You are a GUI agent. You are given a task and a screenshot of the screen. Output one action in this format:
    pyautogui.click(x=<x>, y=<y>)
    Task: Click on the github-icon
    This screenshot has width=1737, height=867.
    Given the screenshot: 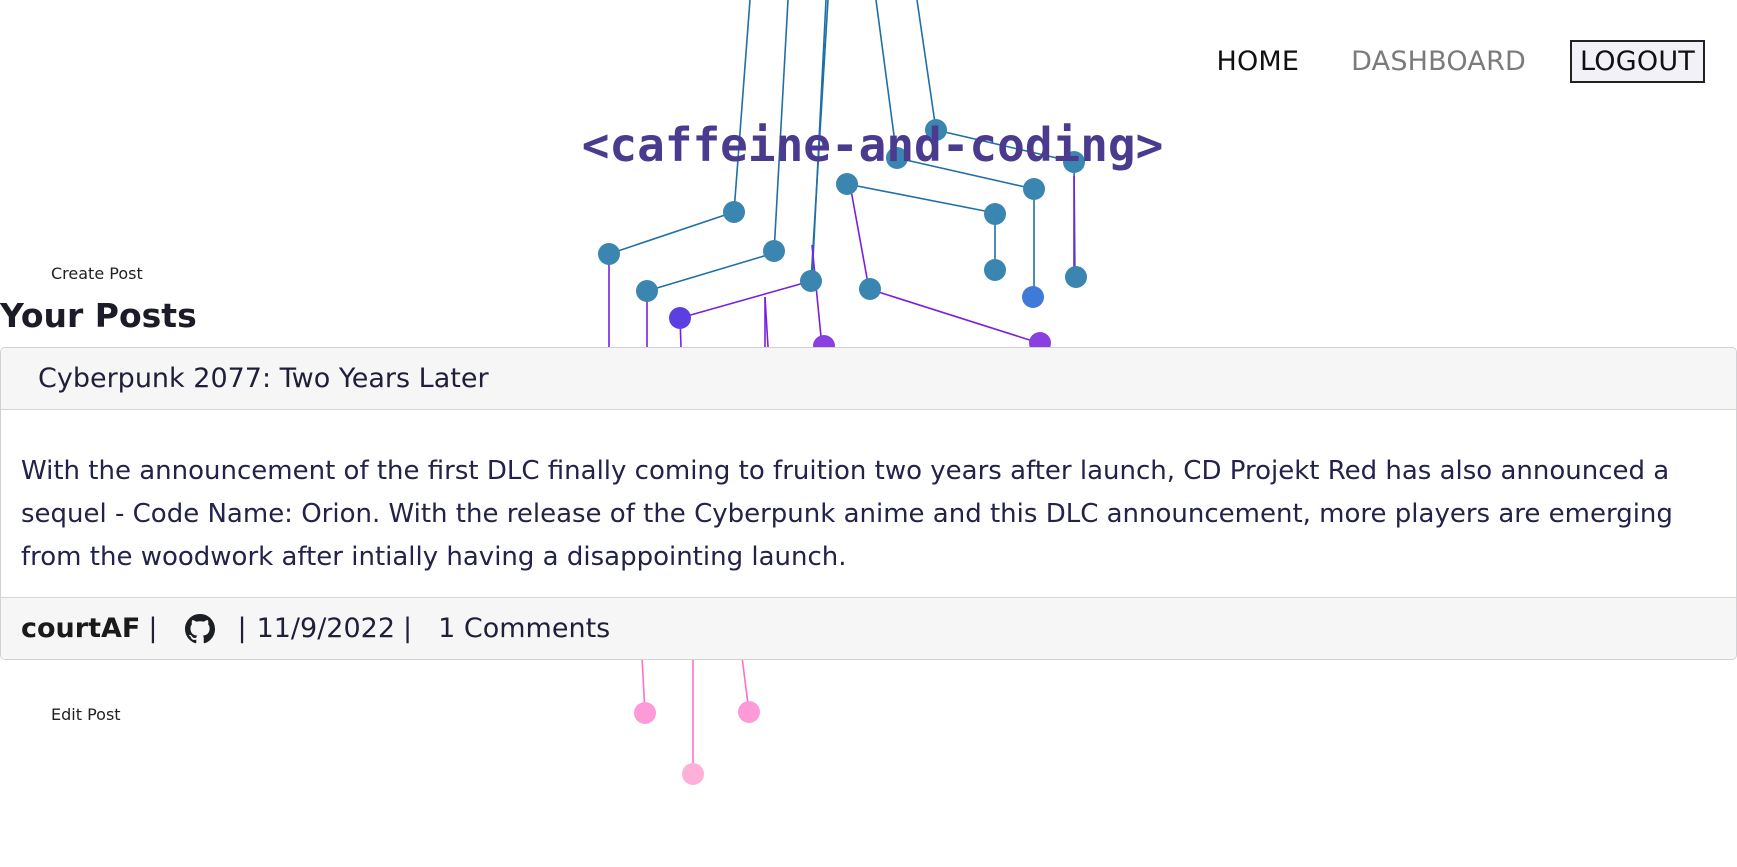 What is the action you would take?
    pyautogui.click(x=200, y=628)
    